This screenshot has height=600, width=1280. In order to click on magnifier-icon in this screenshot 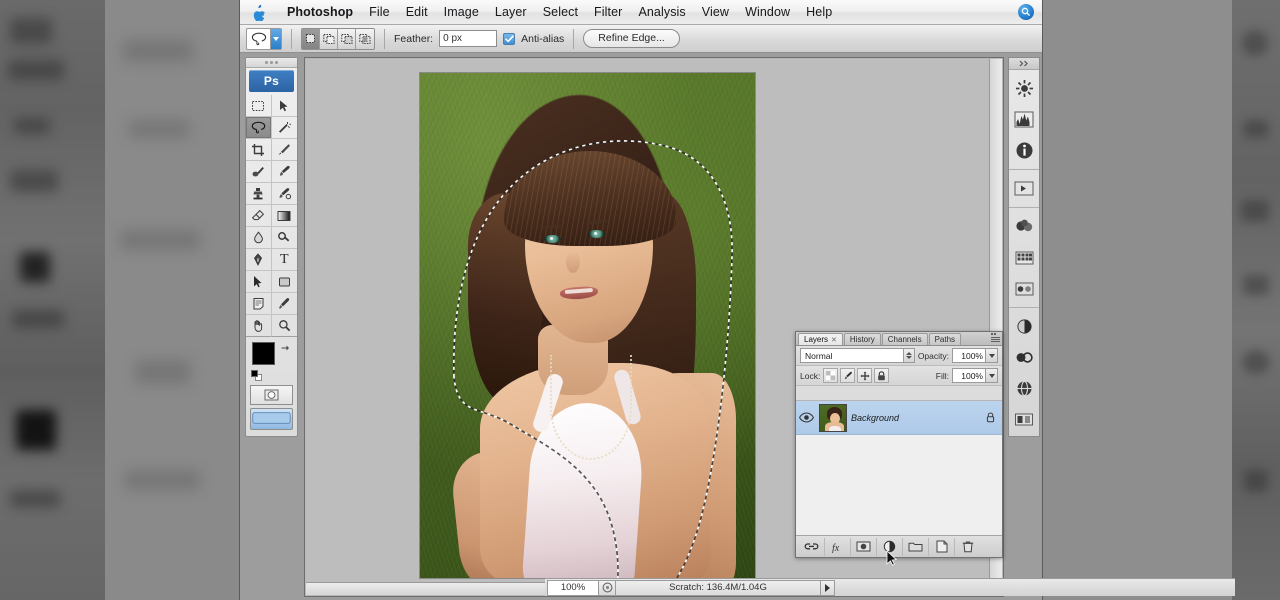, I will do `click(284, 326)`.